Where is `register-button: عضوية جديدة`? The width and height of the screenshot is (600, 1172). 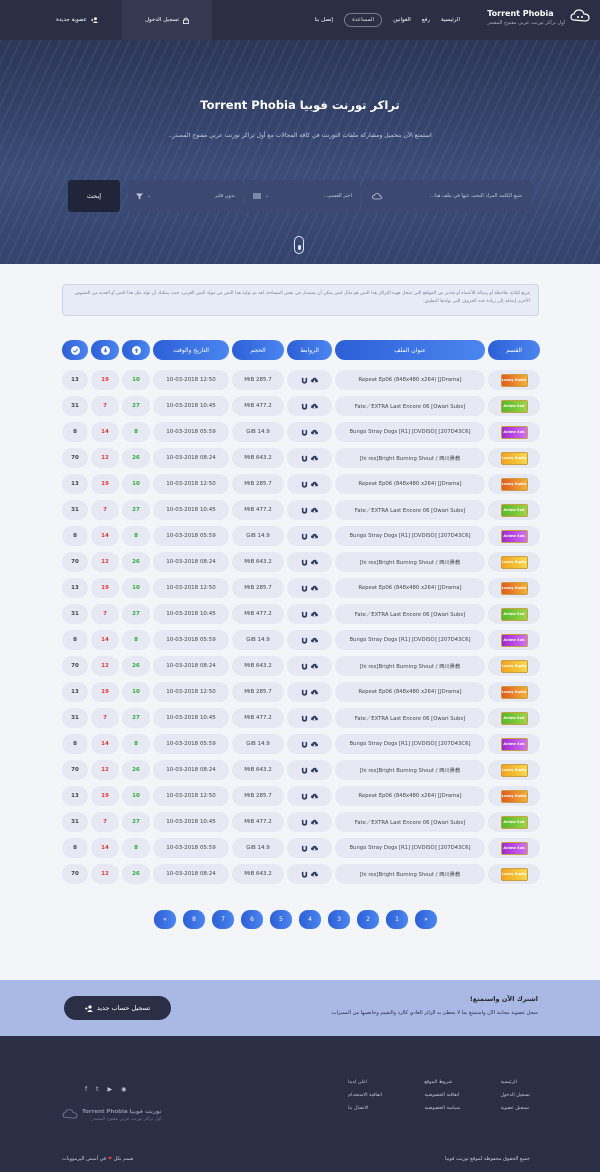
register-button: عضوية جديدة is located at coordinates (77, 20).